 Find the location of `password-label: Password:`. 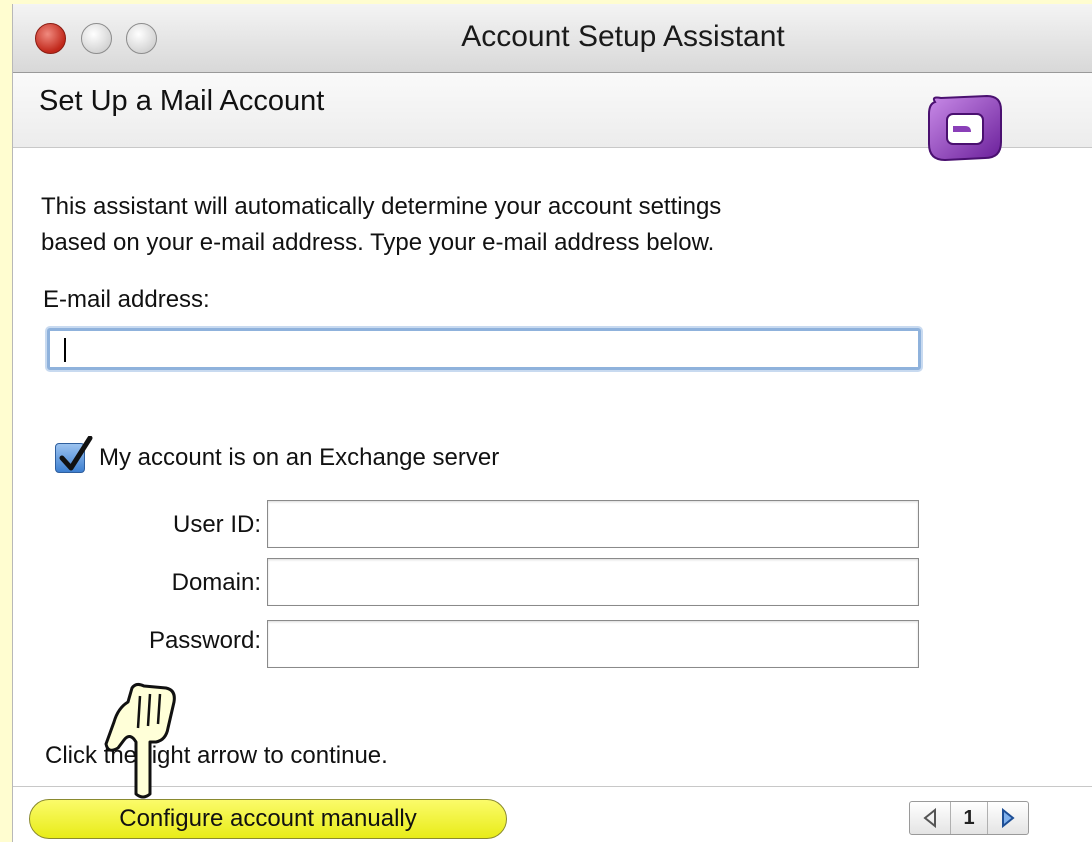

password-label: Password: is located at coordinates (204, 640).